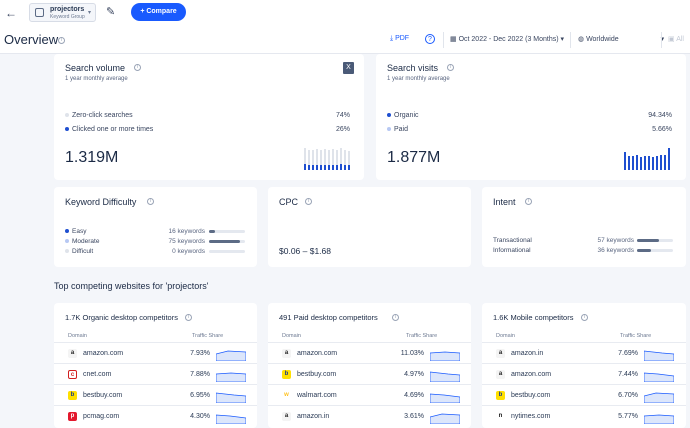 The width and height of the screenshot is (690, 428). What do you see at coordinates (158, 12) in the screenshot?
I see `compare-button: + Compare` at bounding box center [158, 12].